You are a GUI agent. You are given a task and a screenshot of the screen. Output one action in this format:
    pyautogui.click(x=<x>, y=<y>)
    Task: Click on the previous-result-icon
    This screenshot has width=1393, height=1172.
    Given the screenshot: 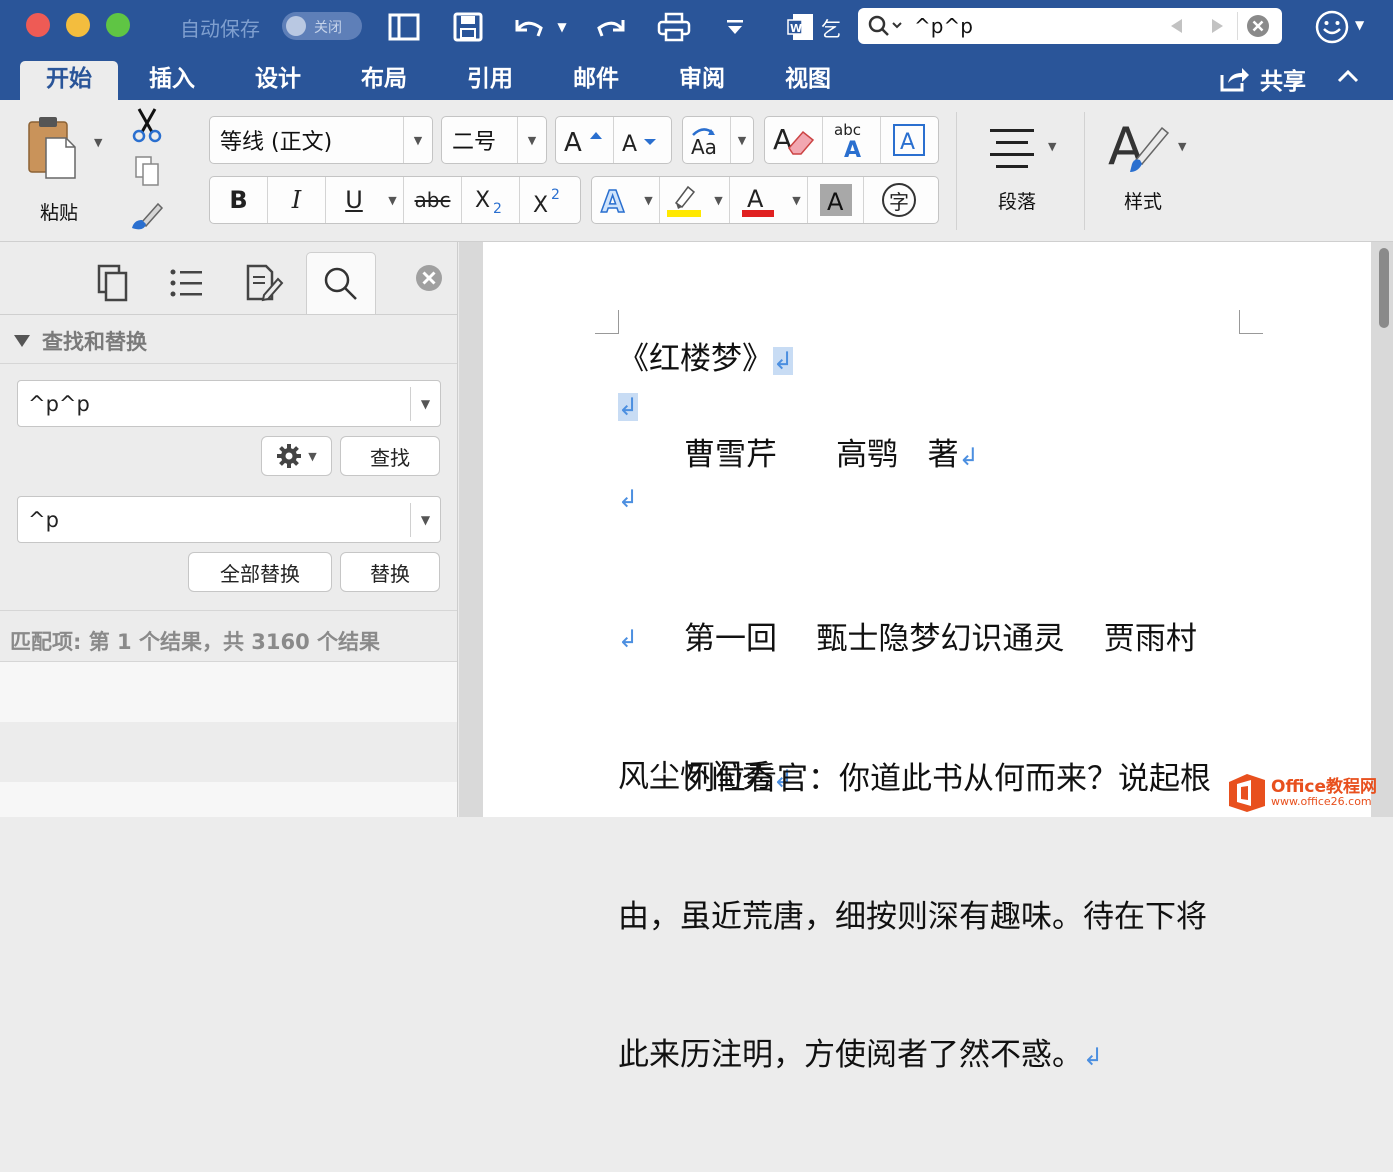 What is the action you would take?
    pyautogui.click(x=1177, y=26)
    